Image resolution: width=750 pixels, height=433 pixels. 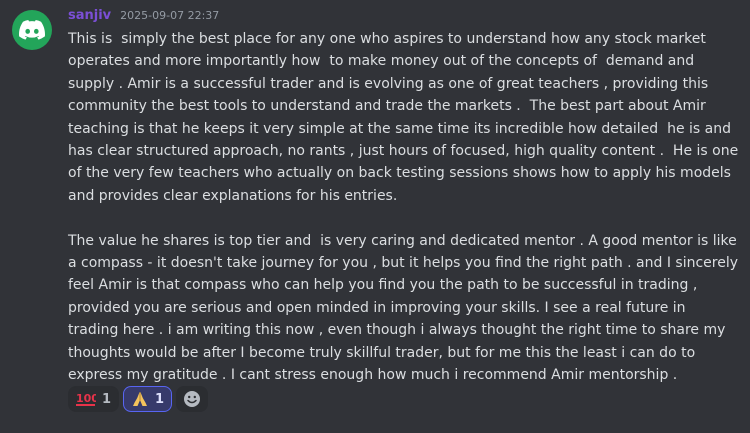 I want to click on message-header: sanjiv 2025-09-07 22:37, so click(x=143, y=17).